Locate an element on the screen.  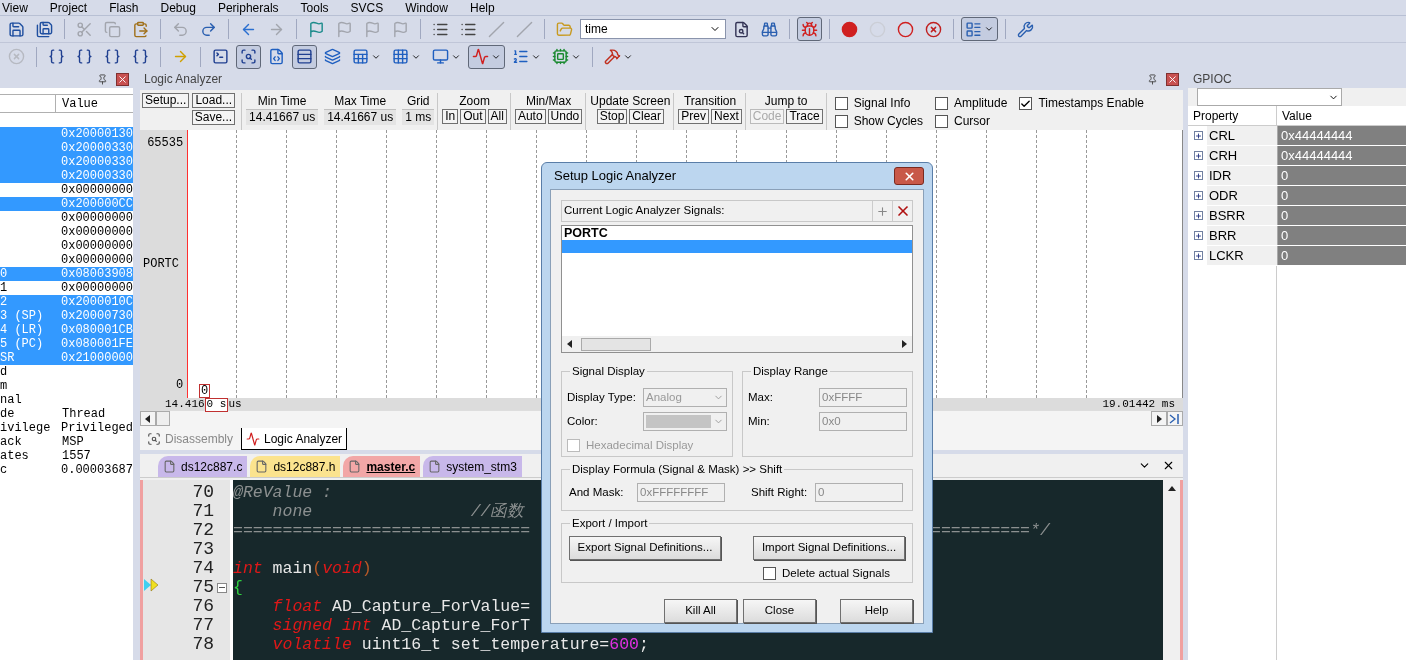
menu-item: Project is located at coordinates (68, 7).